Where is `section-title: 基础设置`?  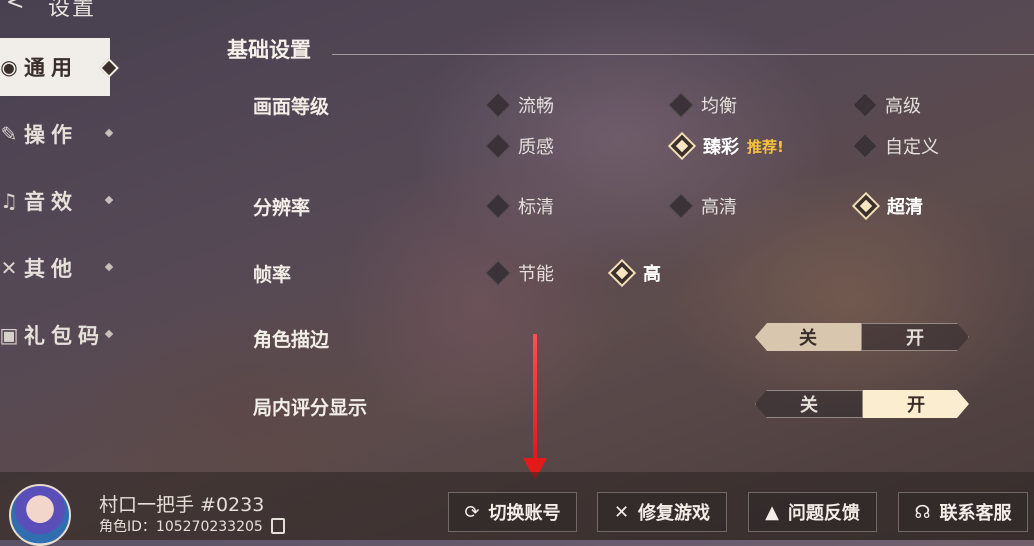 section-title: 基础设置 is located at coordinates (269, 50).